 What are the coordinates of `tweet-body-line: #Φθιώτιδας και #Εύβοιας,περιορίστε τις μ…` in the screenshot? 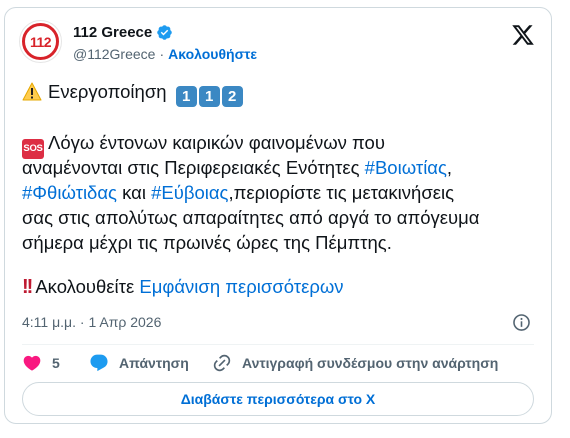 It's located at (238, 193).